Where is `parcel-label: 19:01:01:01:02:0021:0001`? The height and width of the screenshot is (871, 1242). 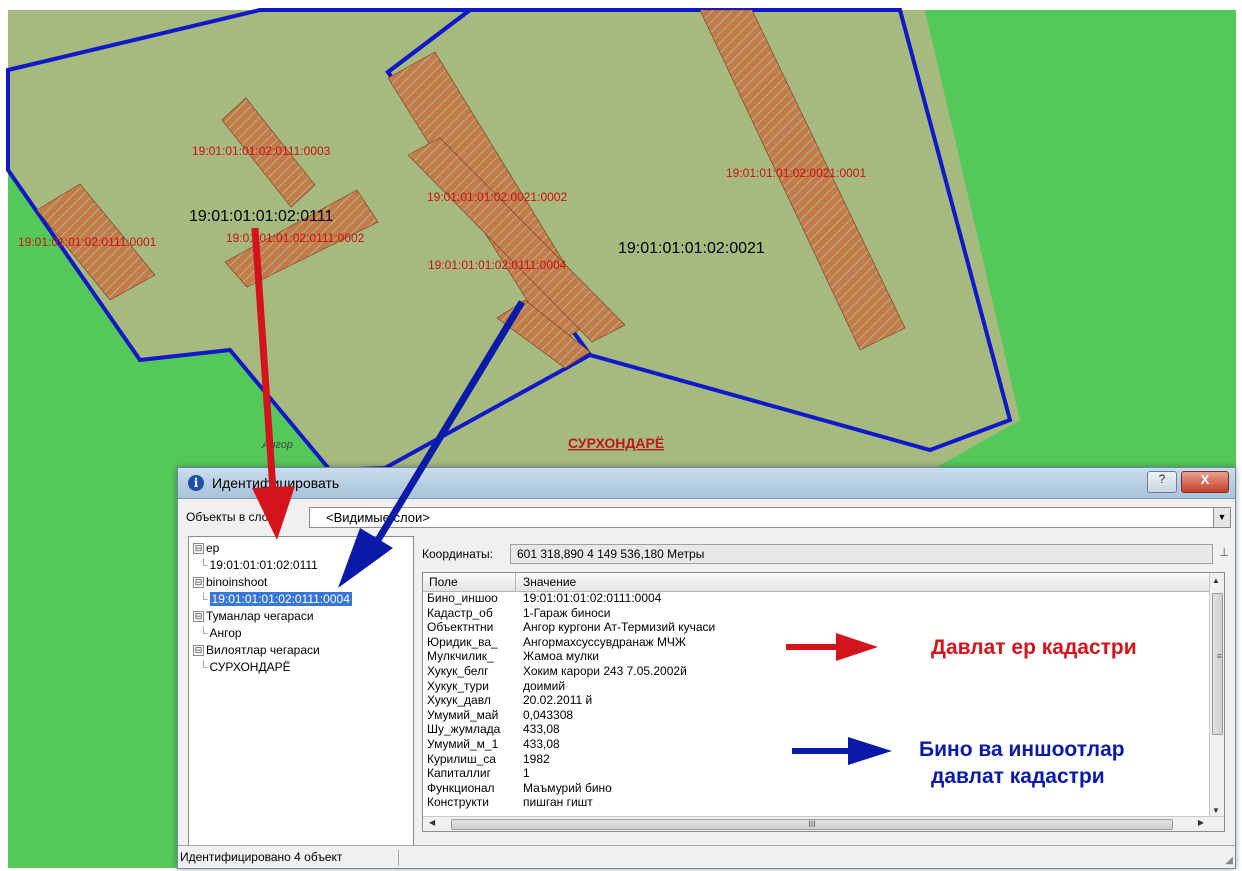 parcel-label: 19:01:01:01:02:0021:0001 is located at coordinates (796, 173).